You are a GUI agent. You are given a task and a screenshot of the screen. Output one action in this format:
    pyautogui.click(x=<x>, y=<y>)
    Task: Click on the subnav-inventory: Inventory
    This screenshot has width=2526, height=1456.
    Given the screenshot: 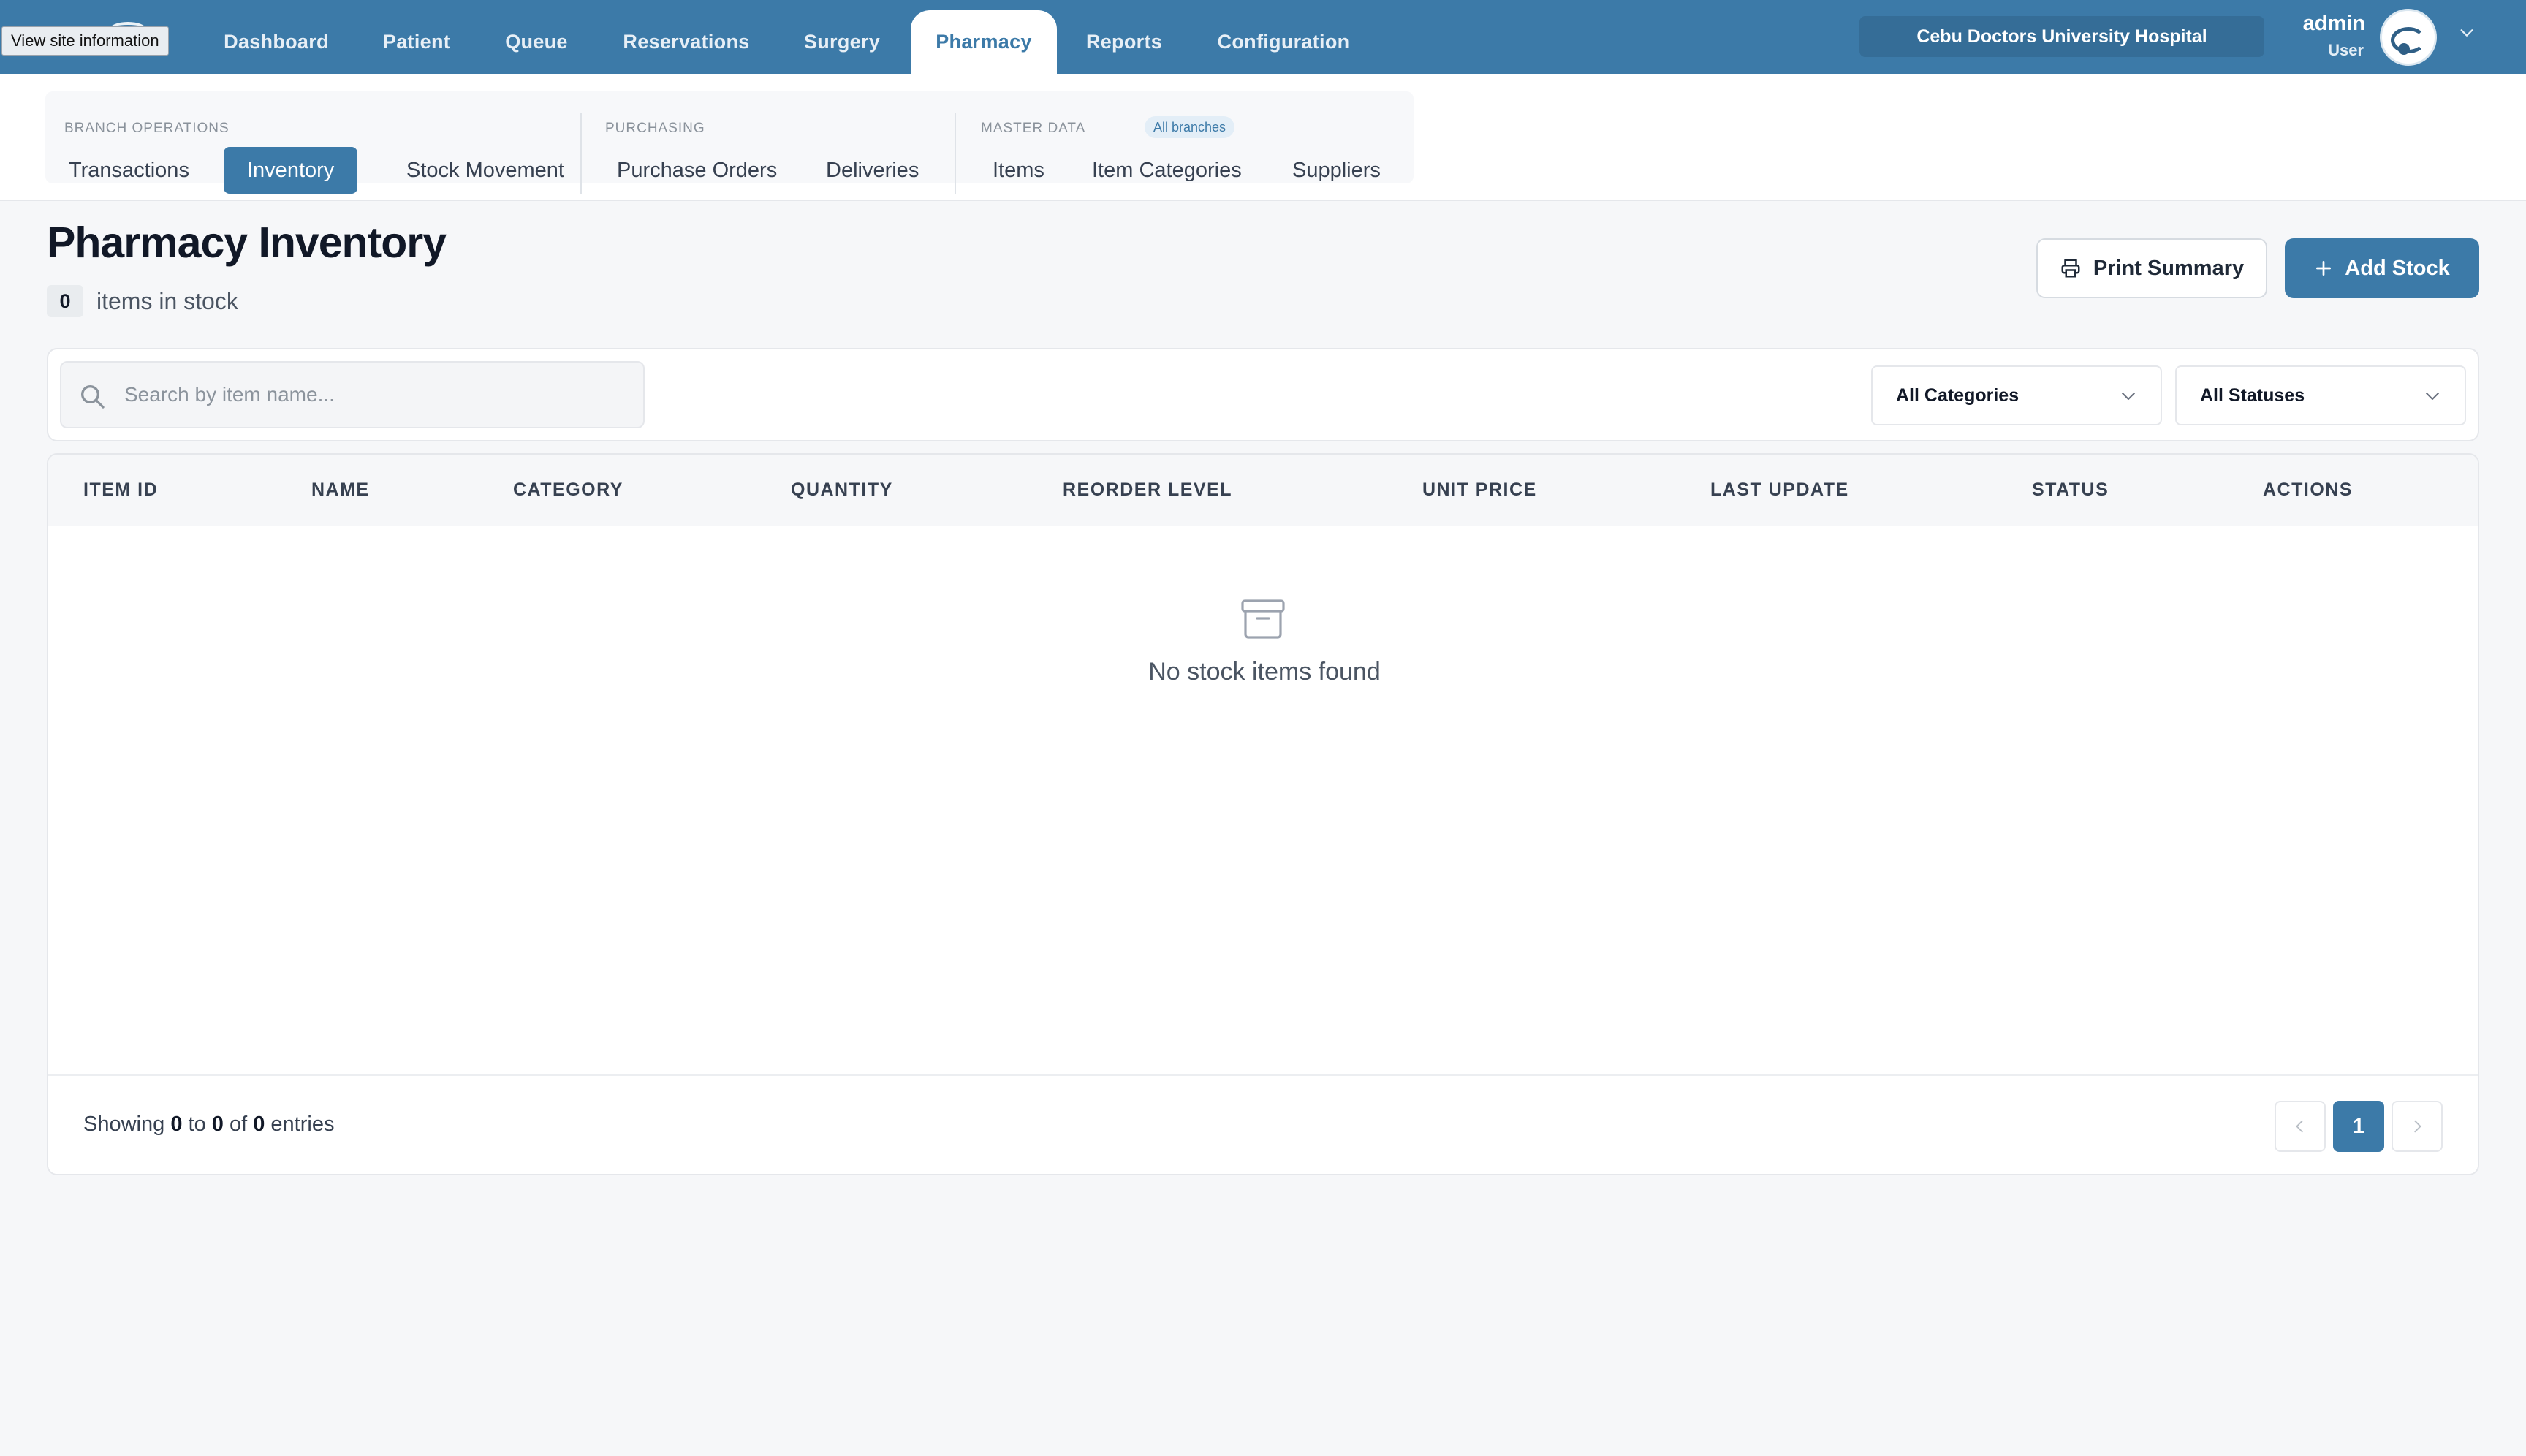 What is the action you would take?
    pyautogui.click(x=291, y=170)
    